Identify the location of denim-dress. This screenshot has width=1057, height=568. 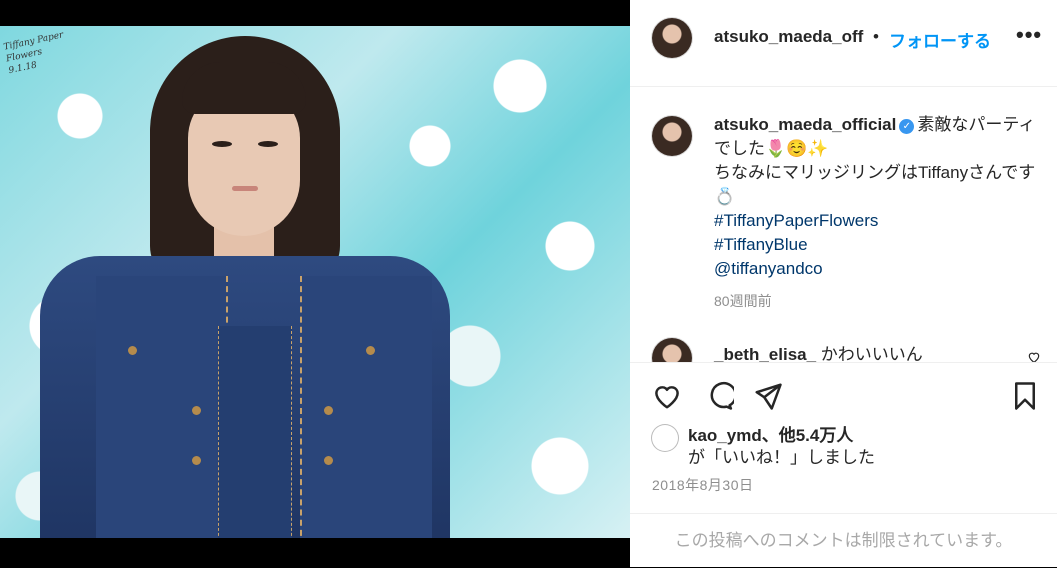
(255, 432).